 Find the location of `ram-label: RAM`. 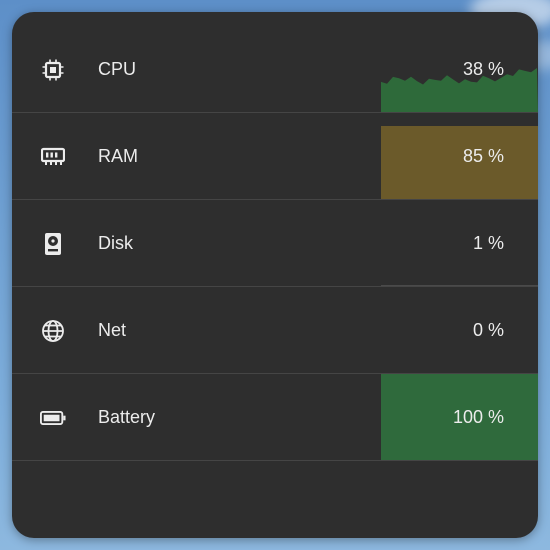

ram-label: RAM is located at coordinates (118, 156).